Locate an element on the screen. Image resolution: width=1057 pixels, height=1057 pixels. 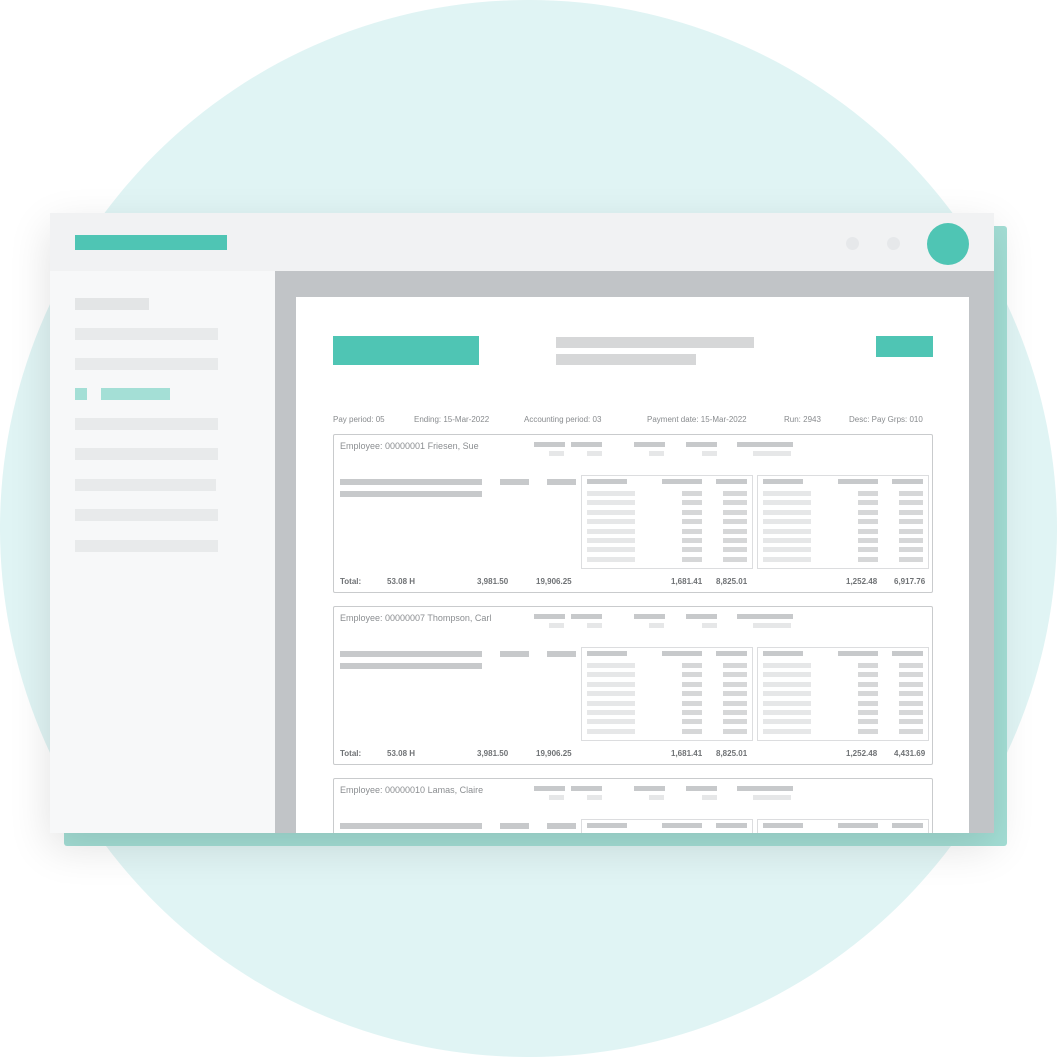
notification-icon is located at coordinates (852, 243).